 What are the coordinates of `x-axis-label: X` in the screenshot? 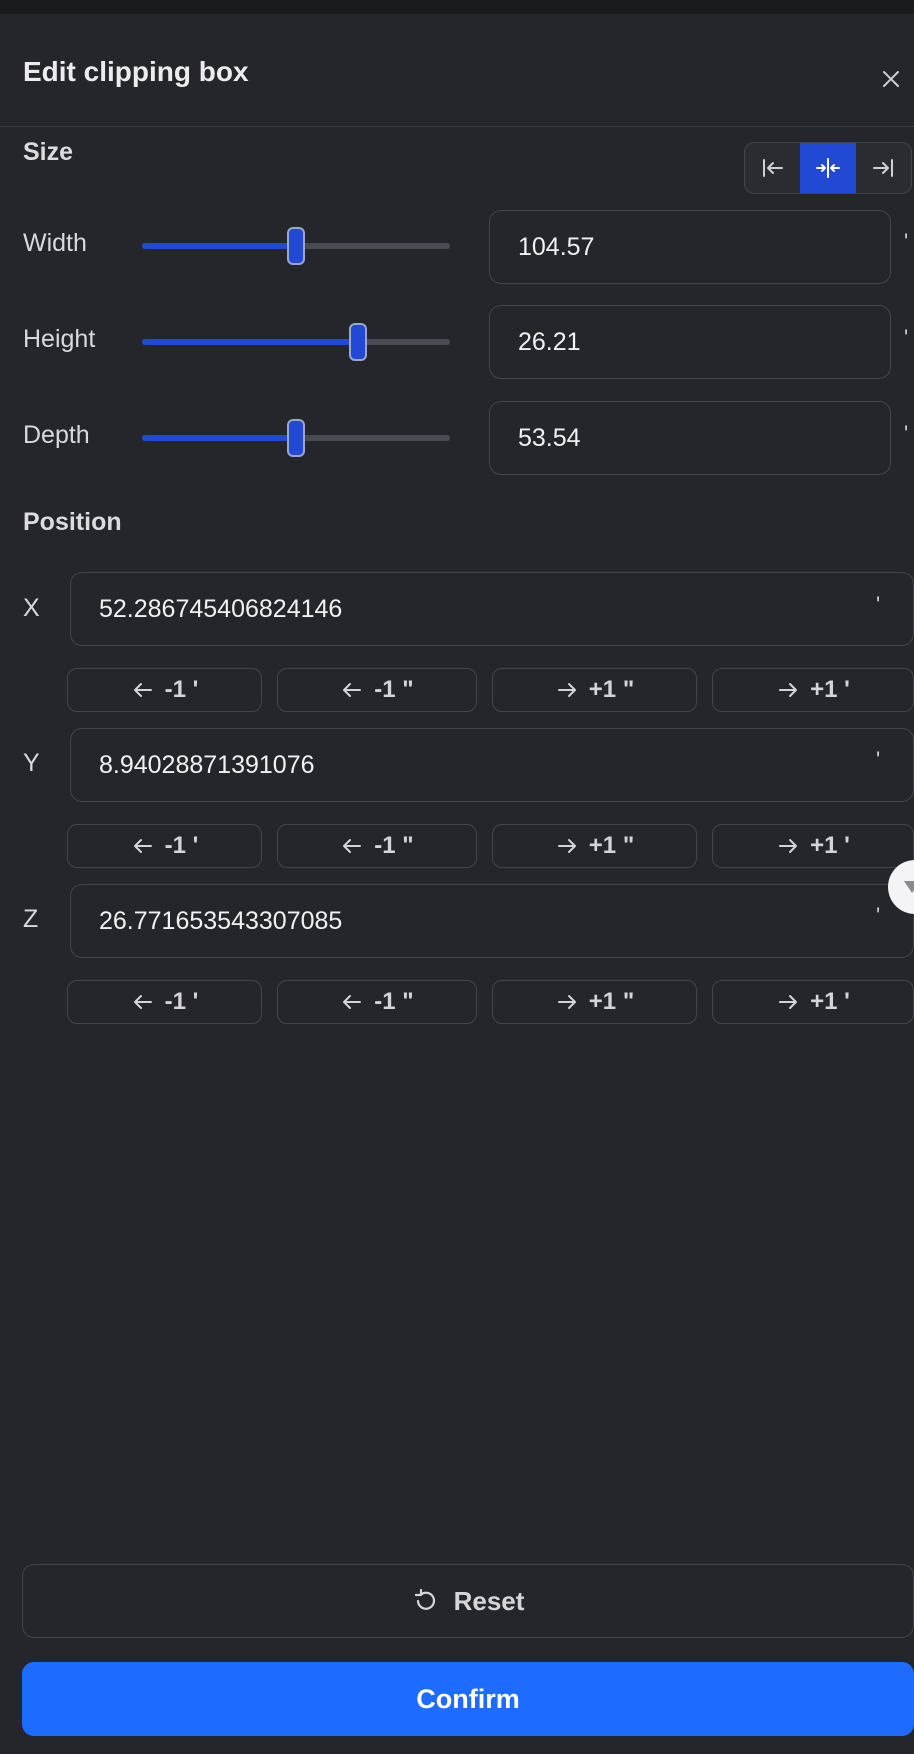 It's located at (31, 608).